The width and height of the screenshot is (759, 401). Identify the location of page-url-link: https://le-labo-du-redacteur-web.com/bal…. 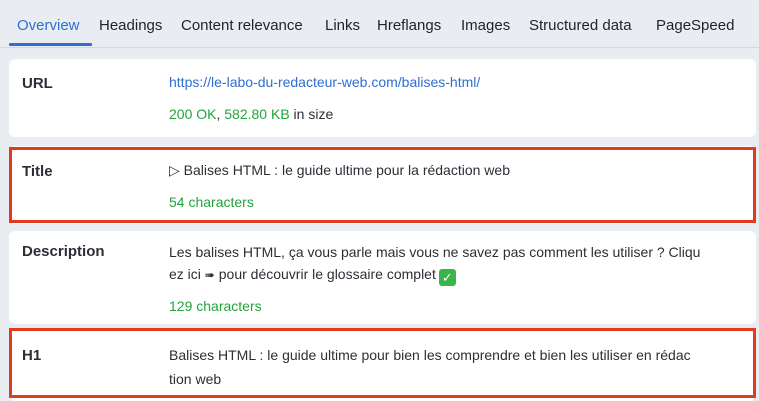
(324, 82).